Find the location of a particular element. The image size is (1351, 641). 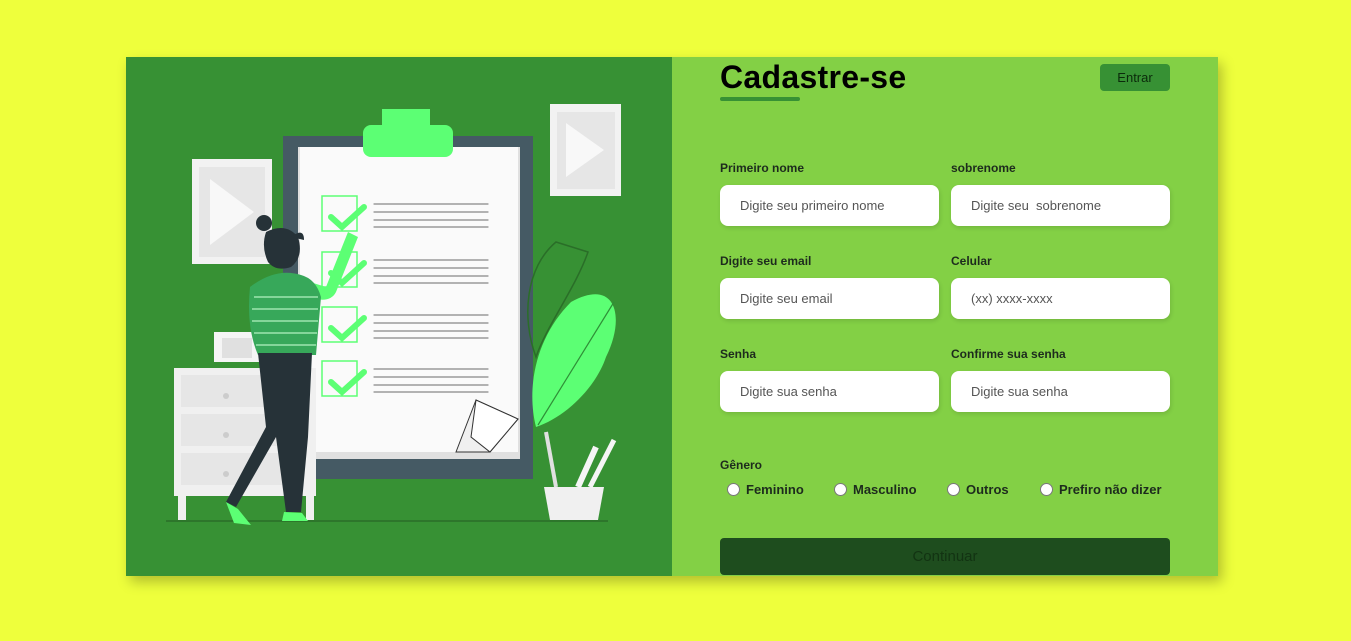

email-group: Digite seu email is located at coordinates (829, 286).